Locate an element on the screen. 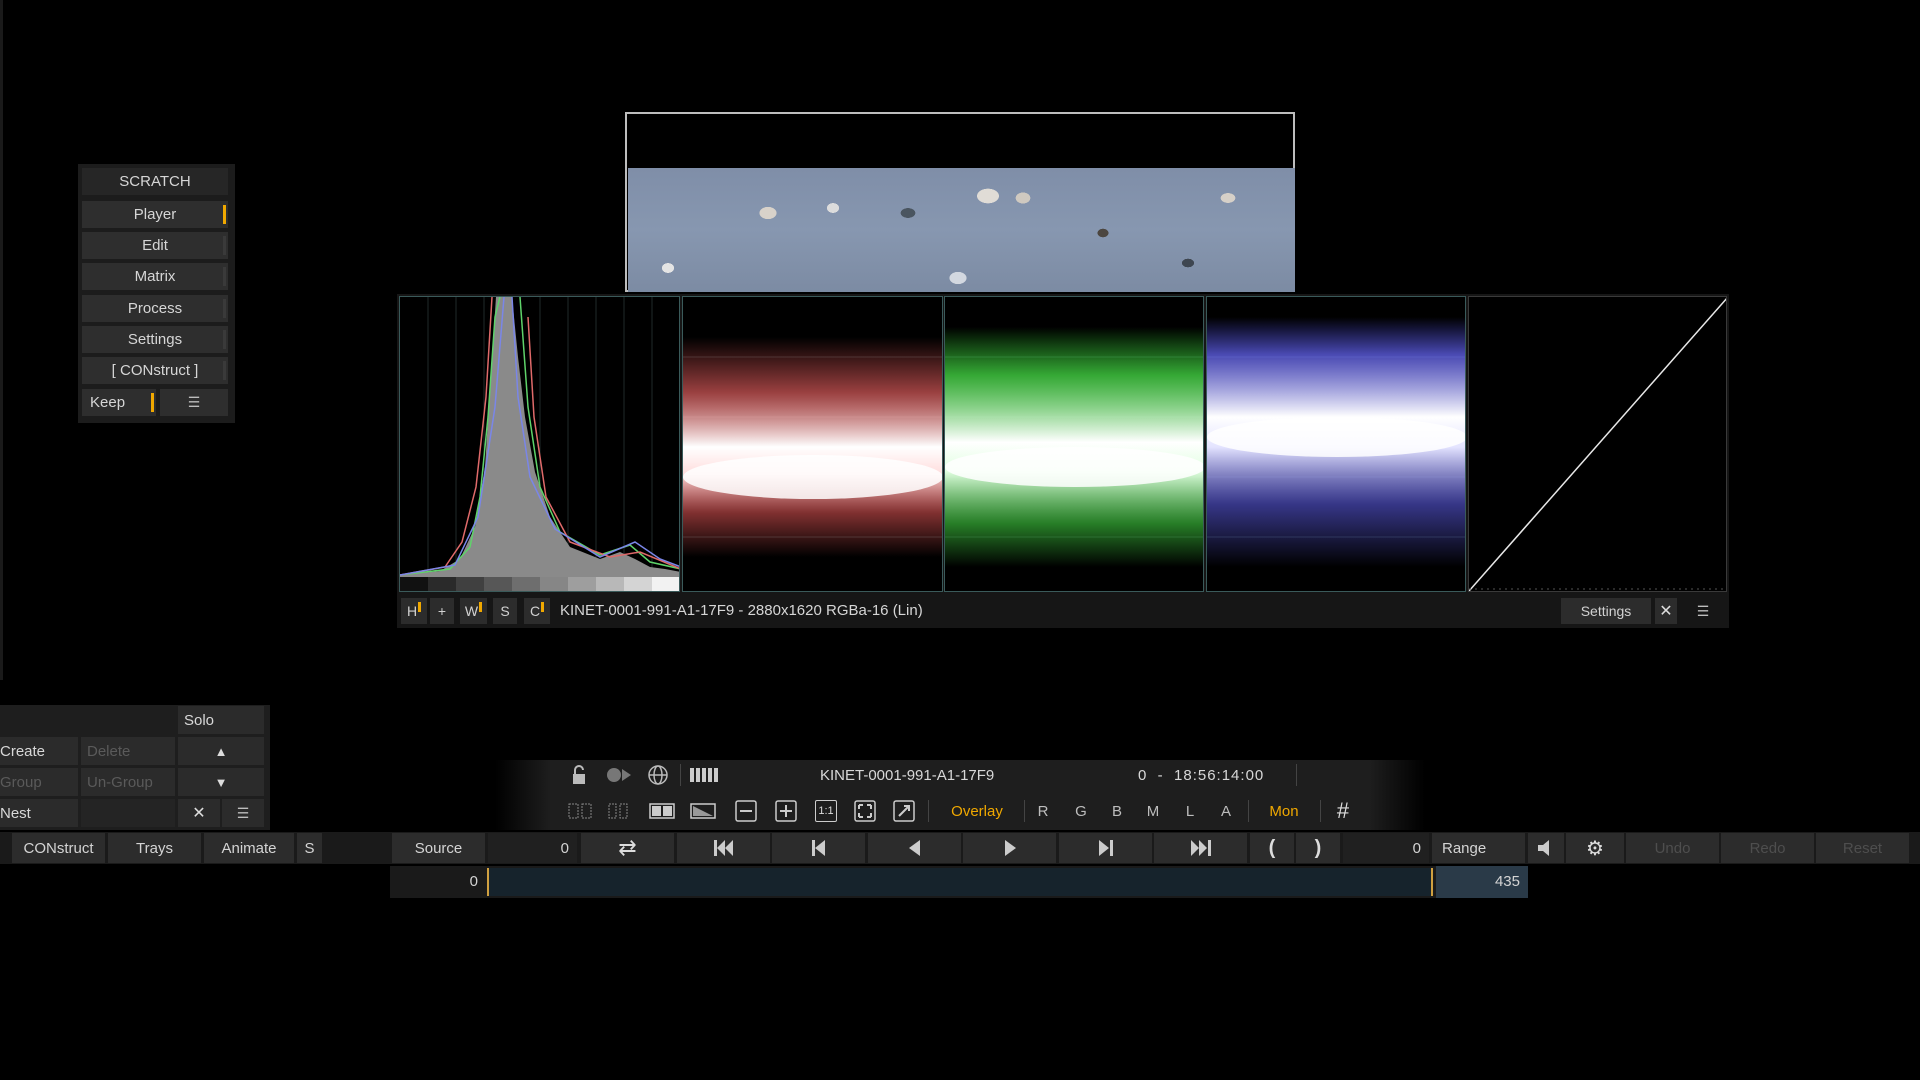  left-close-button: ✕ is located at coordinates (199, 813).